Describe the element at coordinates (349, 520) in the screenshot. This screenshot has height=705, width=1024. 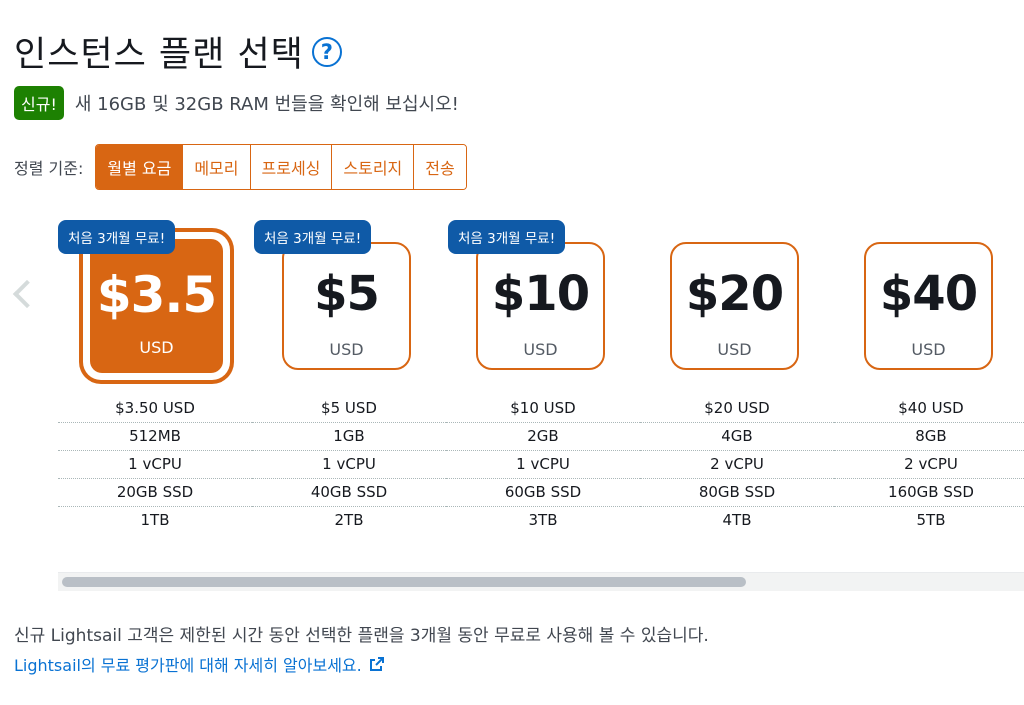
I see `spec-transfer: 2TB` at that location.